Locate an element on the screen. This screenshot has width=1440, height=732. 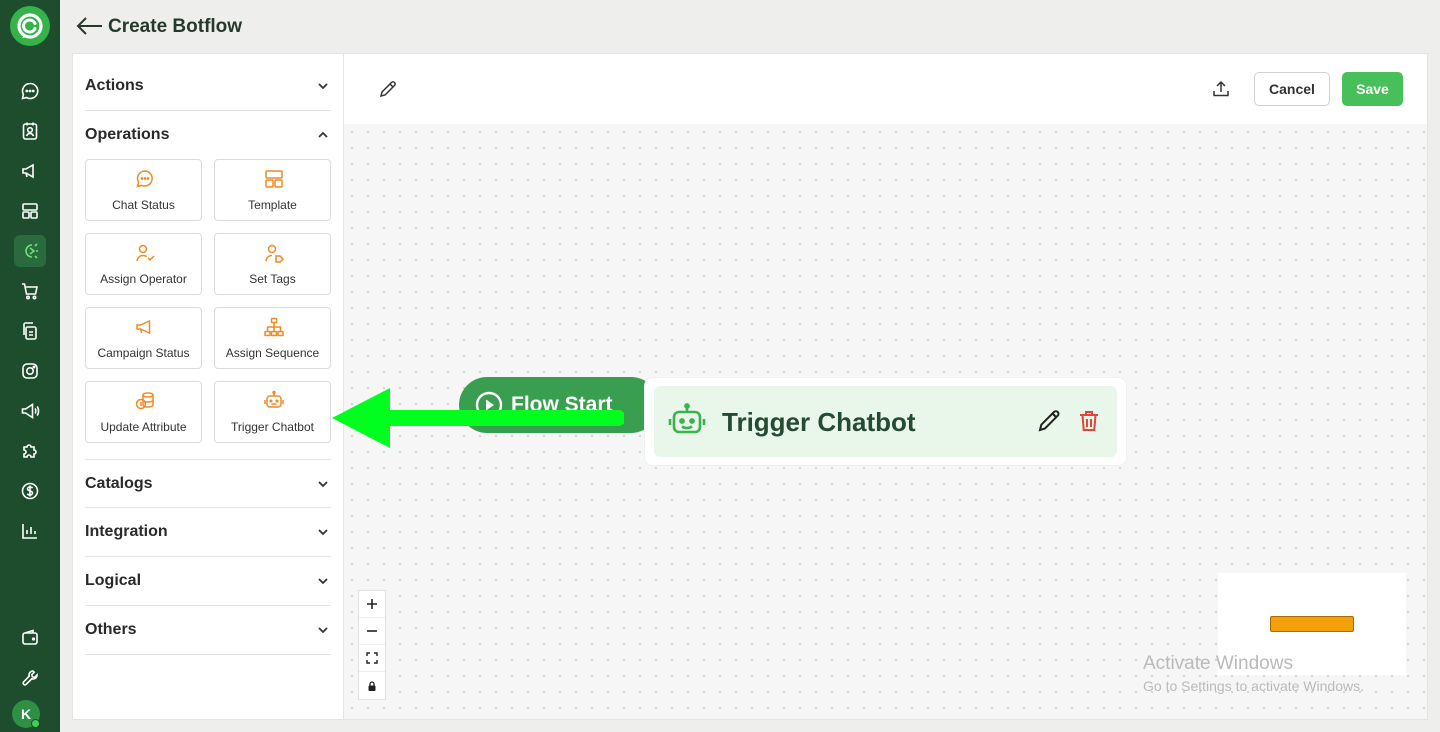
broadcast-icon is located at coordinates (30, 411).